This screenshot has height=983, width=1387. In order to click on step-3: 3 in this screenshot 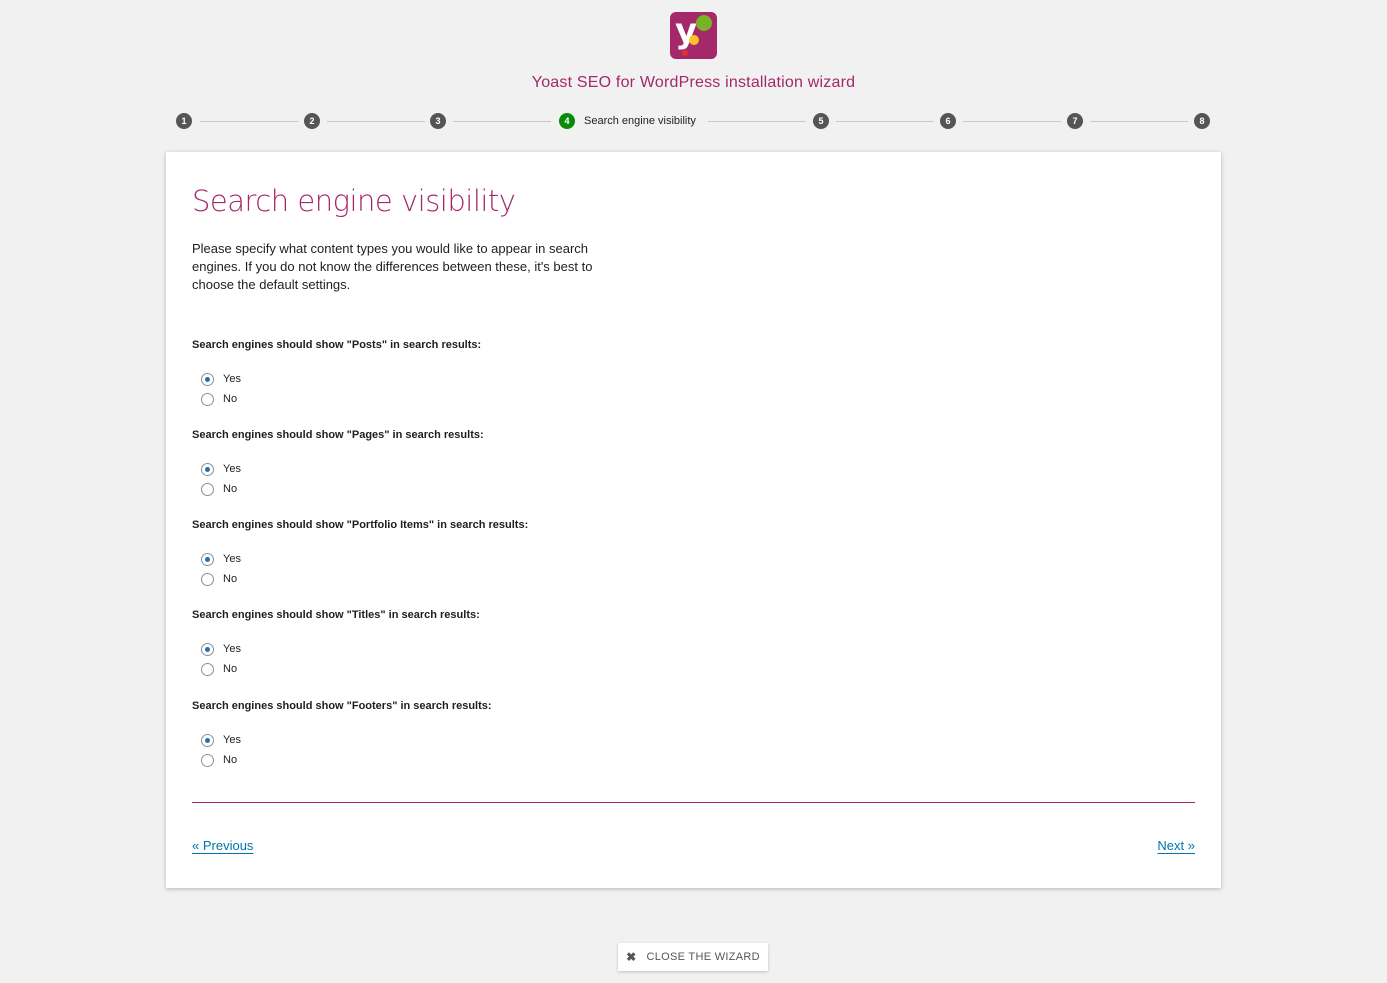, I will do `click(438, 121)`.